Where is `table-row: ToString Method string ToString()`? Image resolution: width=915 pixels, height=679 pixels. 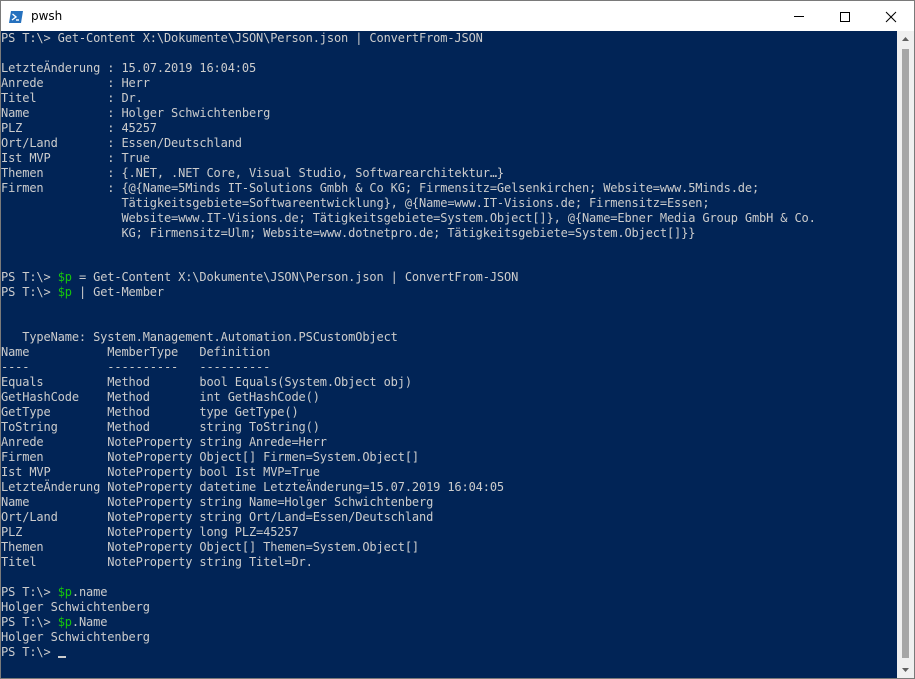
table-row: ToString Method string ToString() is located at coordinates (160, 427).